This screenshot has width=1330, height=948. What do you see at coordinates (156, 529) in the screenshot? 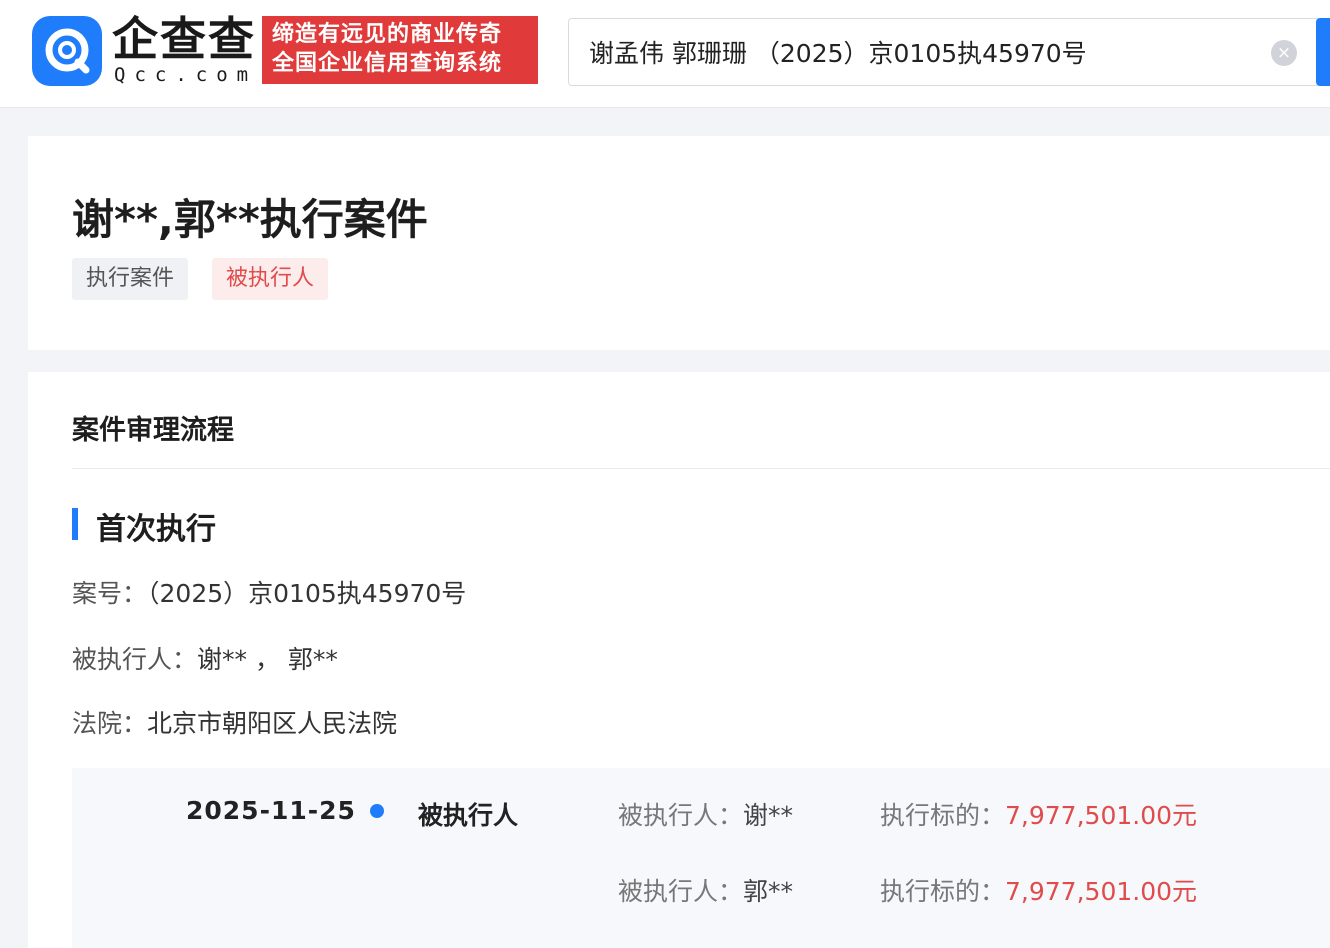
I see `sub-title: 首次执行` at bounding box center [156, 529].